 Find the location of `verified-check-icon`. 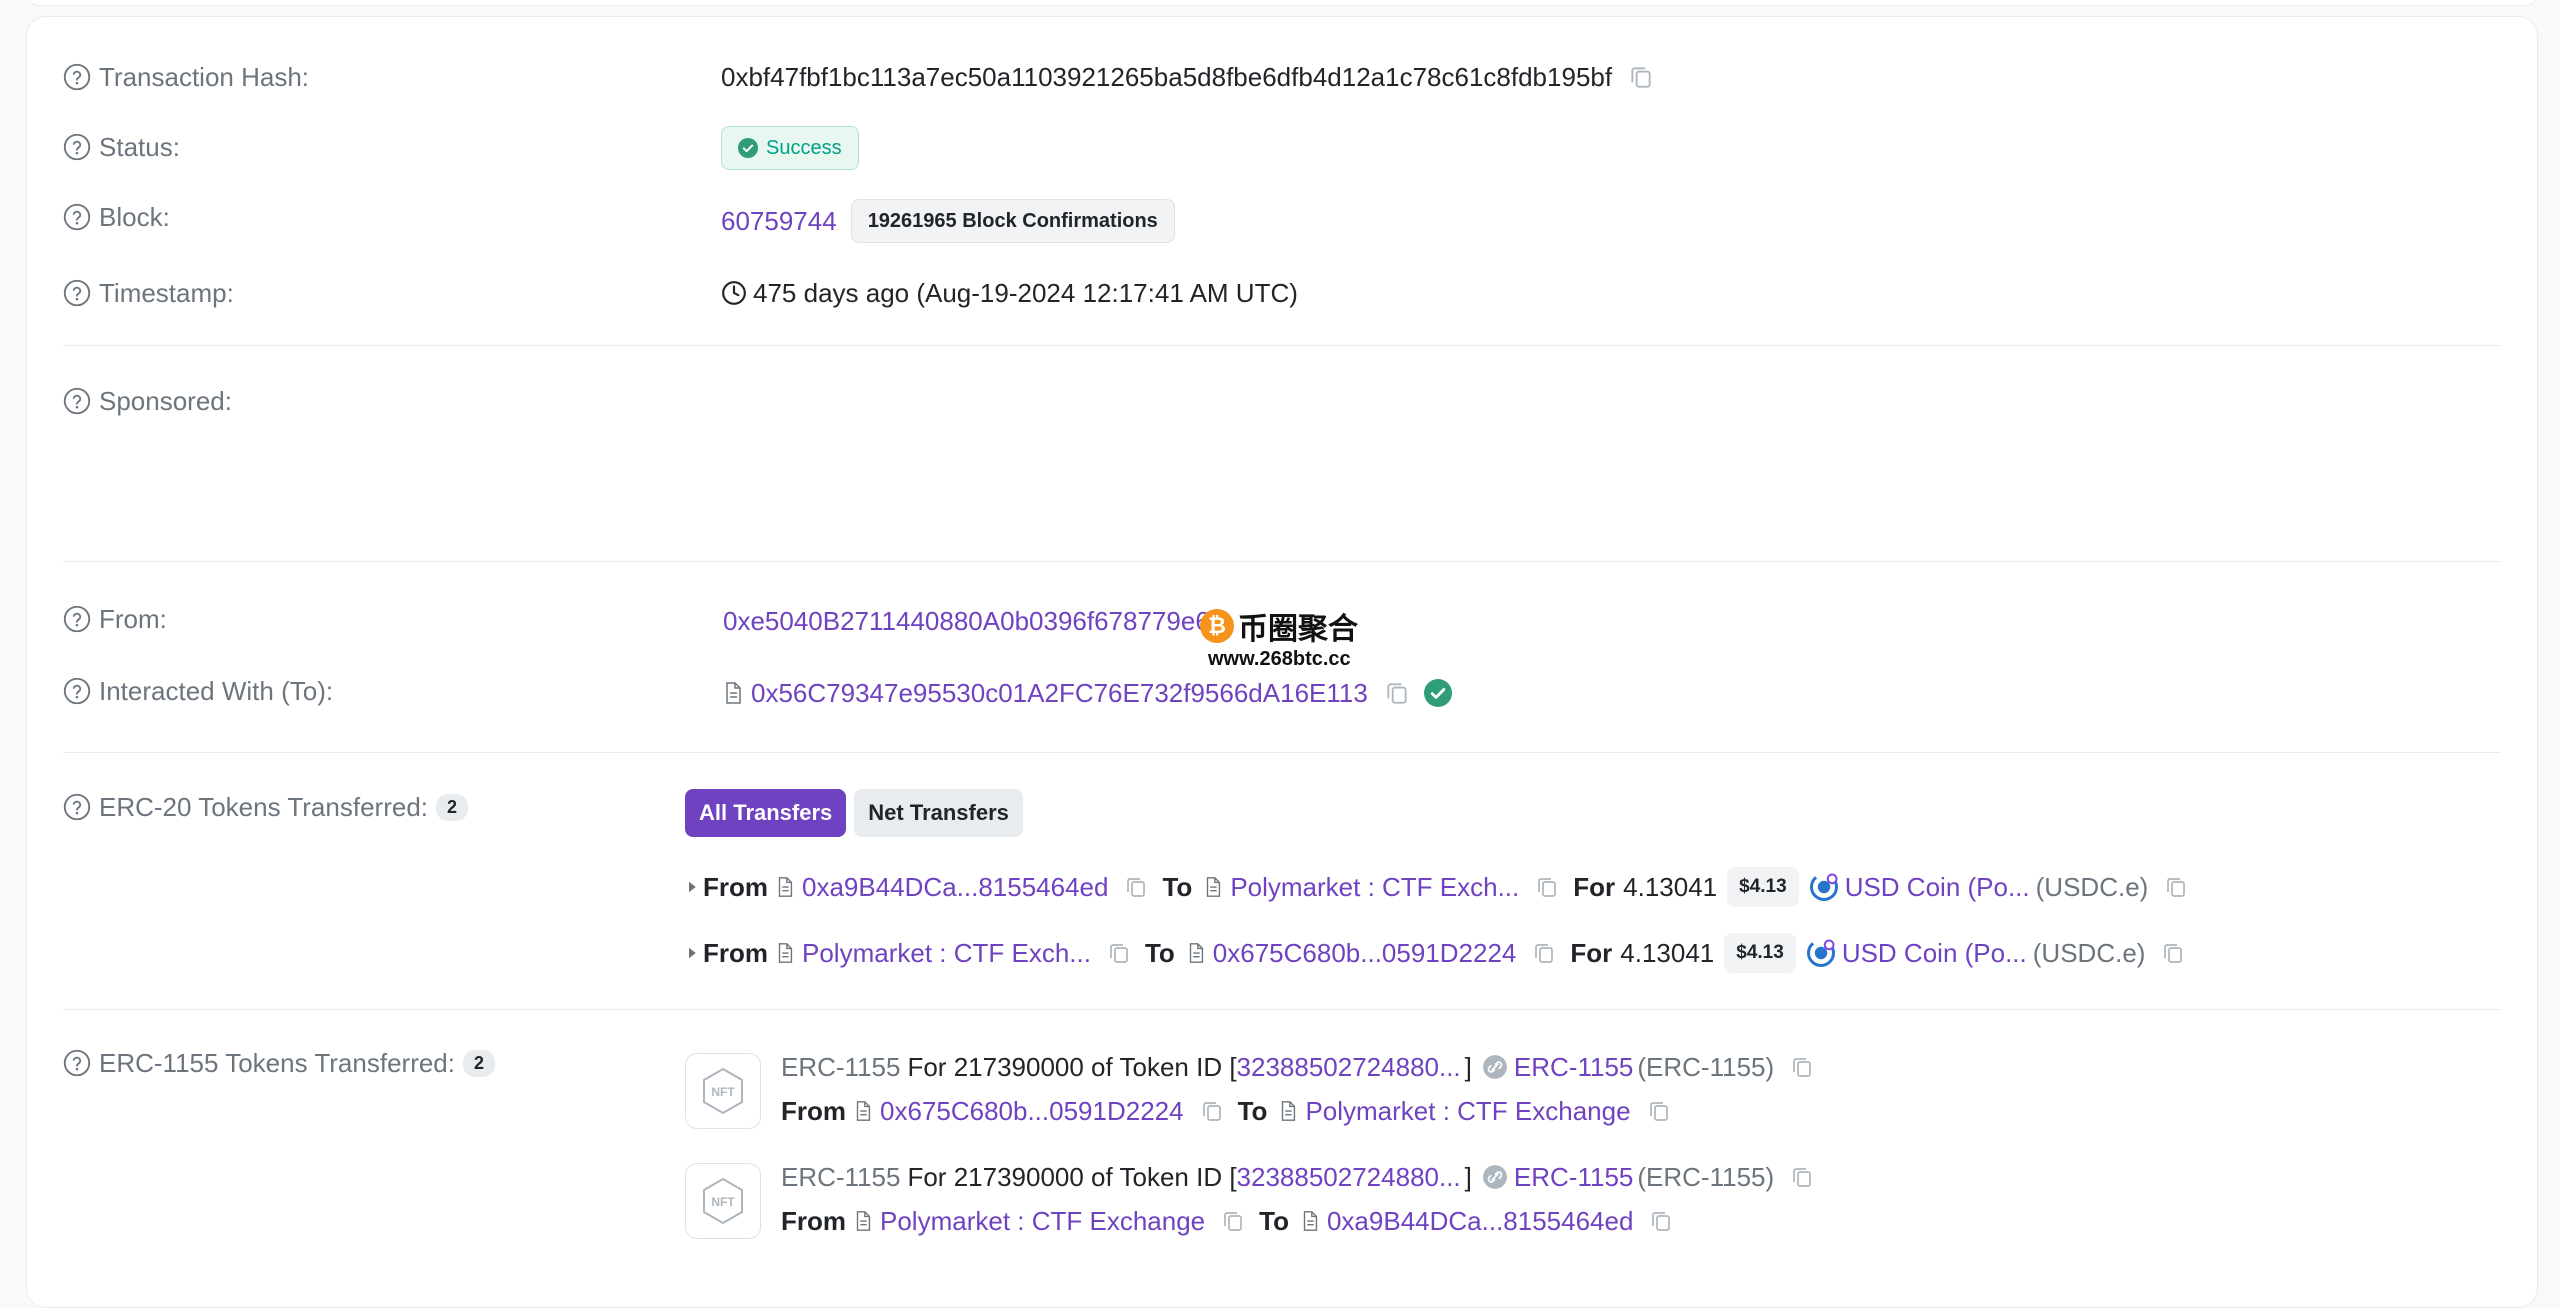

verified-check-icon is located at coordinates (1438, 693).